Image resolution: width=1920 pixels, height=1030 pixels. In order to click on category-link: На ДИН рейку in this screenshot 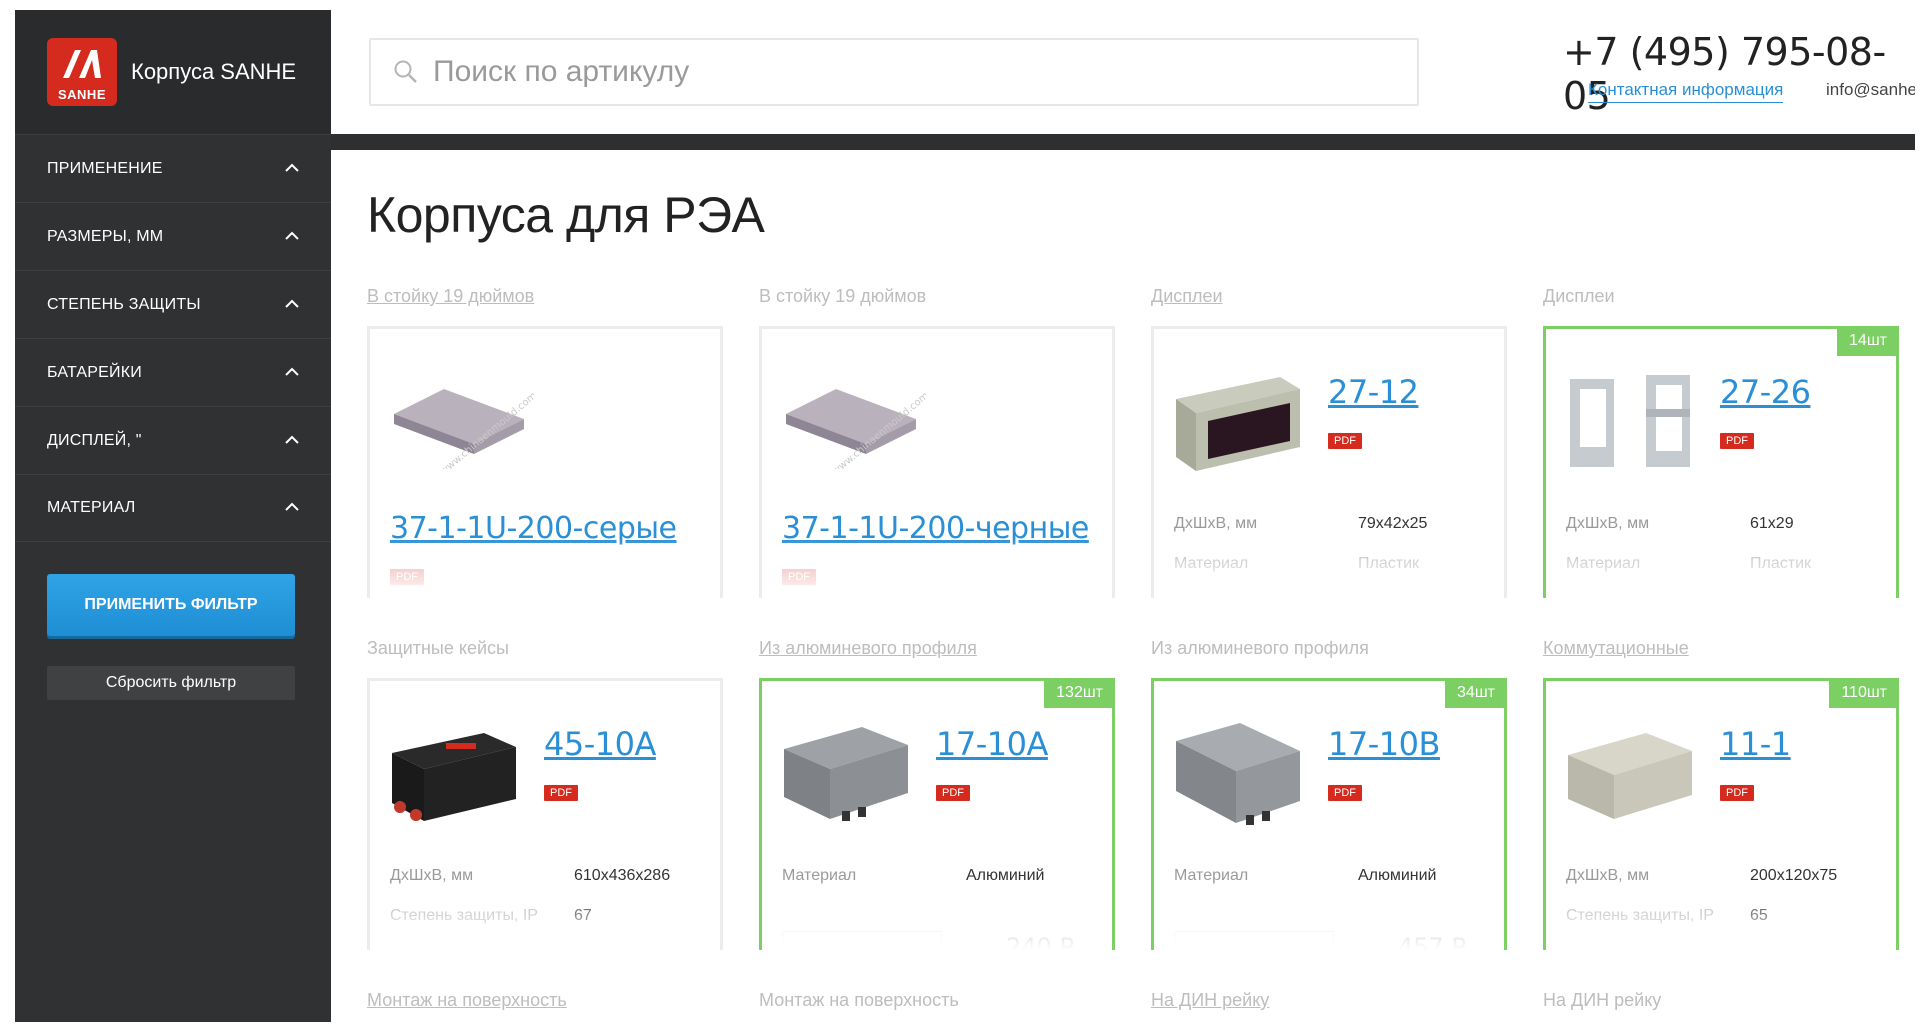, I will do `click(1210, 1005)`.